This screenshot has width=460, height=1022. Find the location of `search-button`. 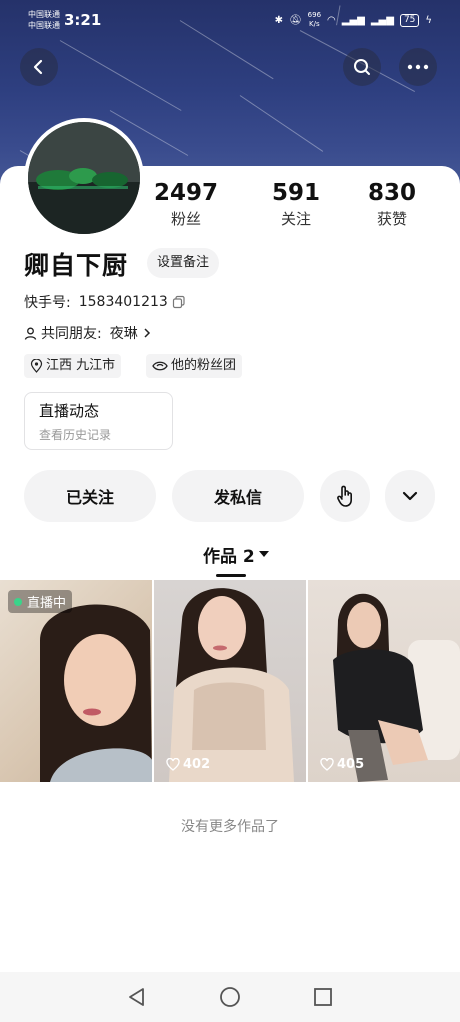

search-button is located at coordinates (362, 67).